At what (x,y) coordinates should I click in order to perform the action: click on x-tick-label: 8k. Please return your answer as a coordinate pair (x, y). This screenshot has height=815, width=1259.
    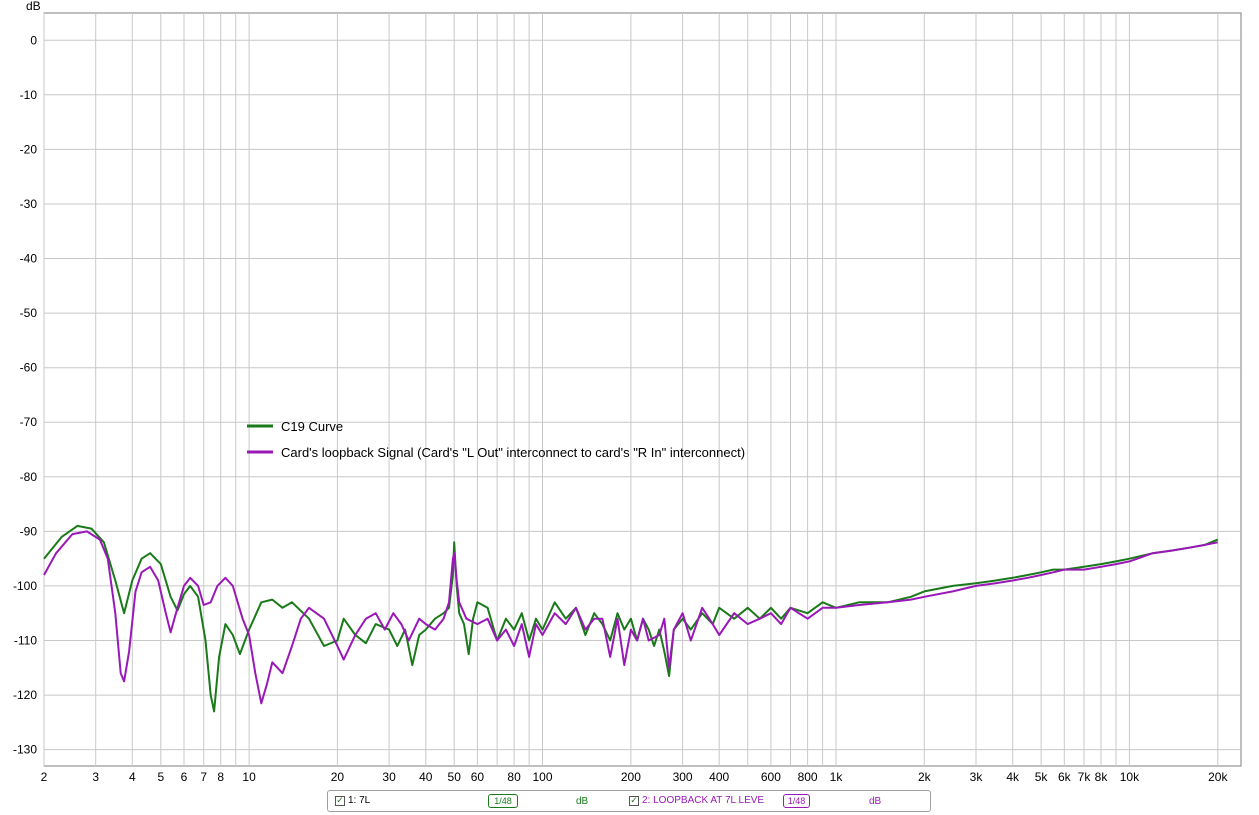
    Looking at the image, I should click on (1102, 777).